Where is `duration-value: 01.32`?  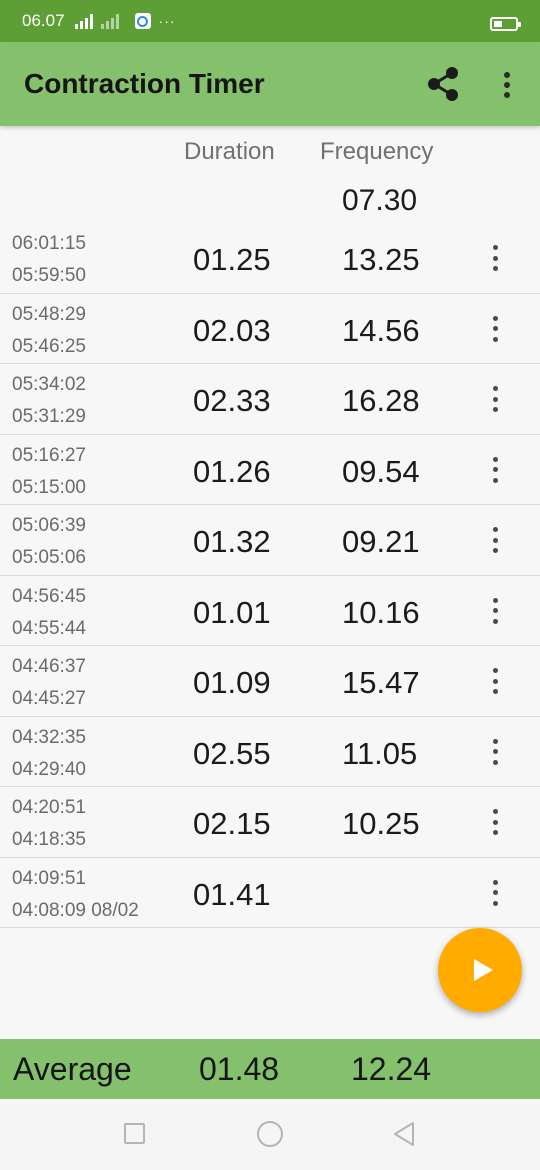
duration-value: 01.32 is located at coordinates (232, 541).